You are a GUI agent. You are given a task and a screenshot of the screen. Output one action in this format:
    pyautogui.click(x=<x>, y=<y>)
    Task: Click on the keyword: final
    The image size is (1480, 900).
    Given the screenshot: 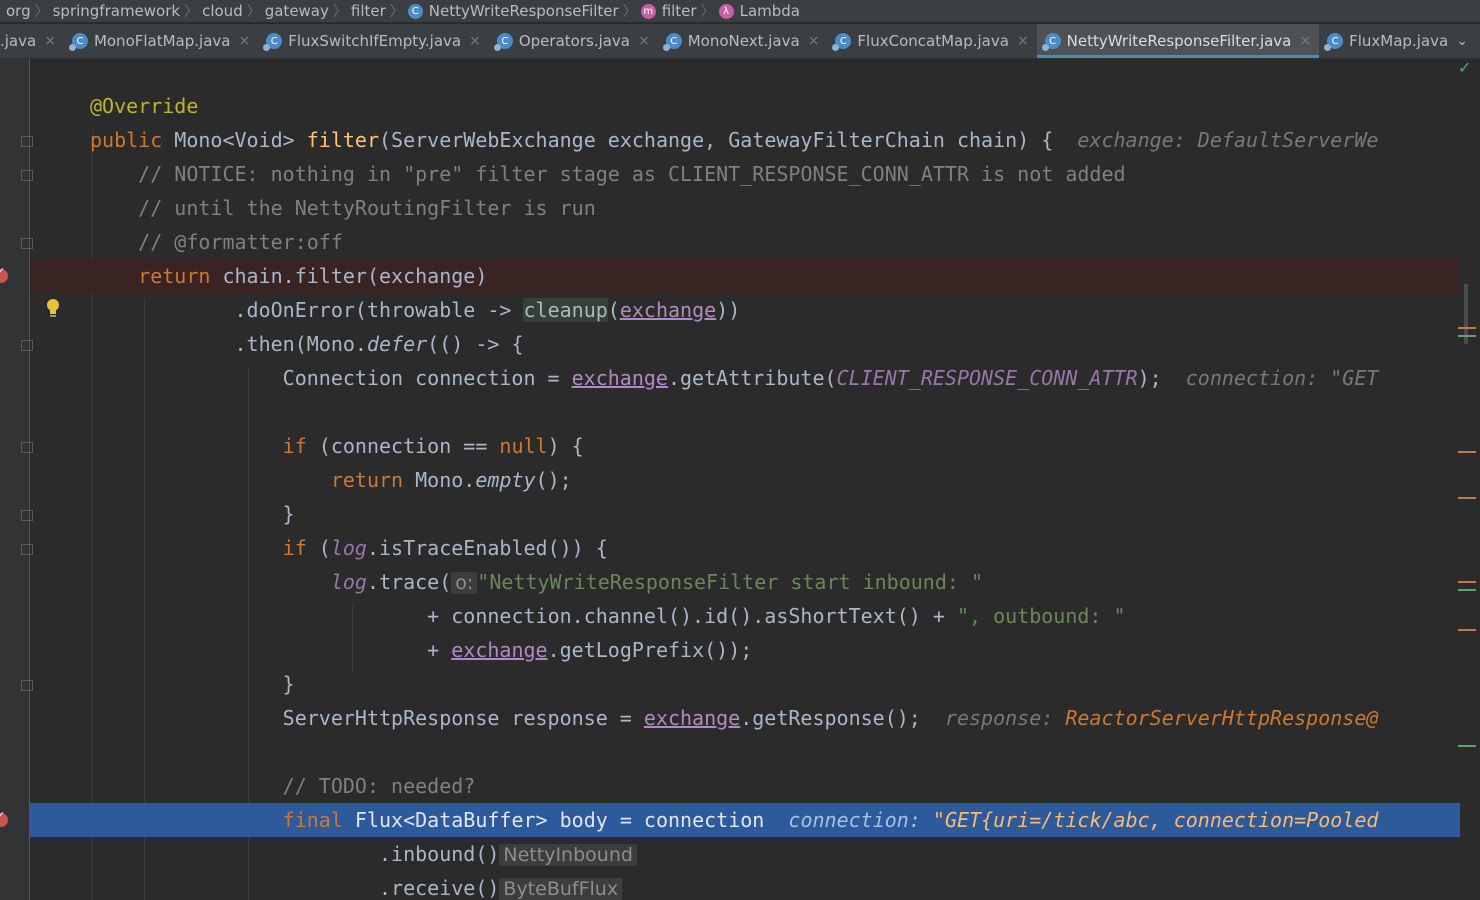 What is the action you would take?
    pyautogui.click(x=312, y=820)
    